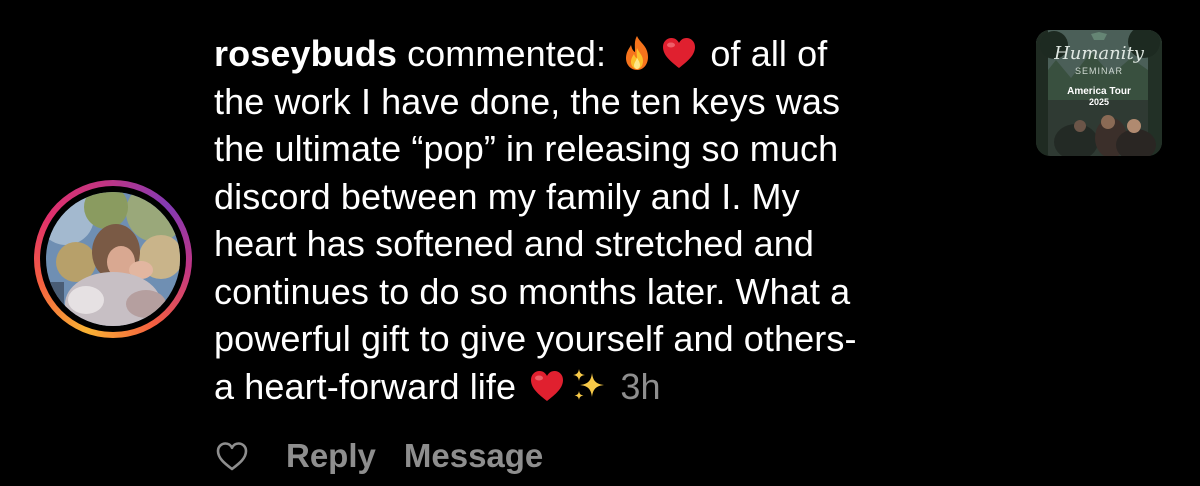 This screenshot has height=486, width=1200. Describe the element at coordinates (527, 101) in the screenshot. I see `comment-line-2: the work I have done, the ten keys was` at that location.